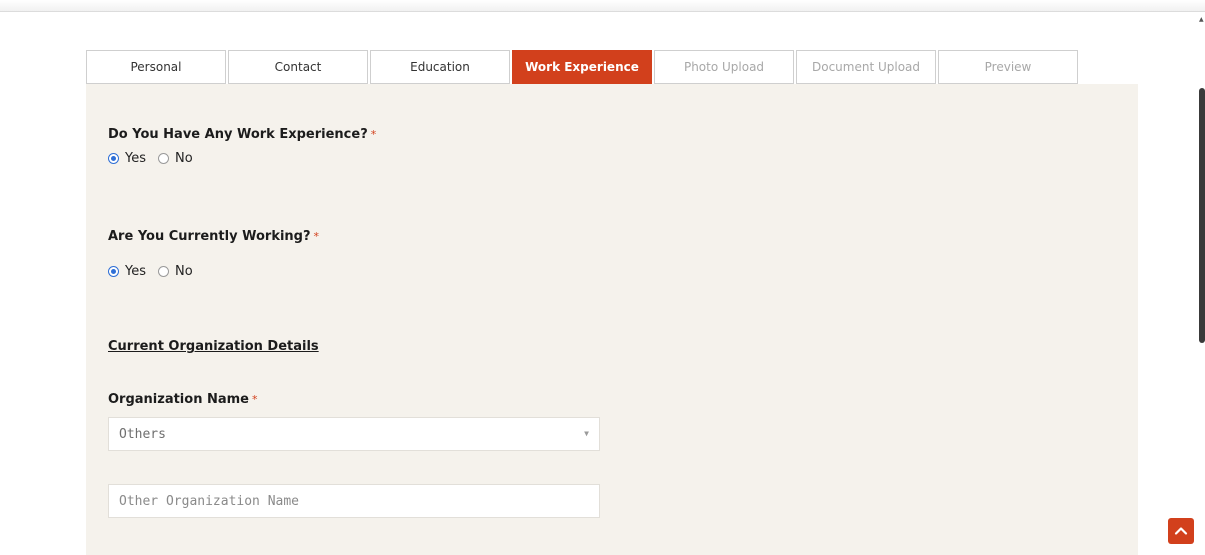 This screenshot has height=555, width=1205. What do you see at coordinates (586, 433) in the screenshot?
I see `caret-down-icon: ▼` at bounding box center [586, 433].